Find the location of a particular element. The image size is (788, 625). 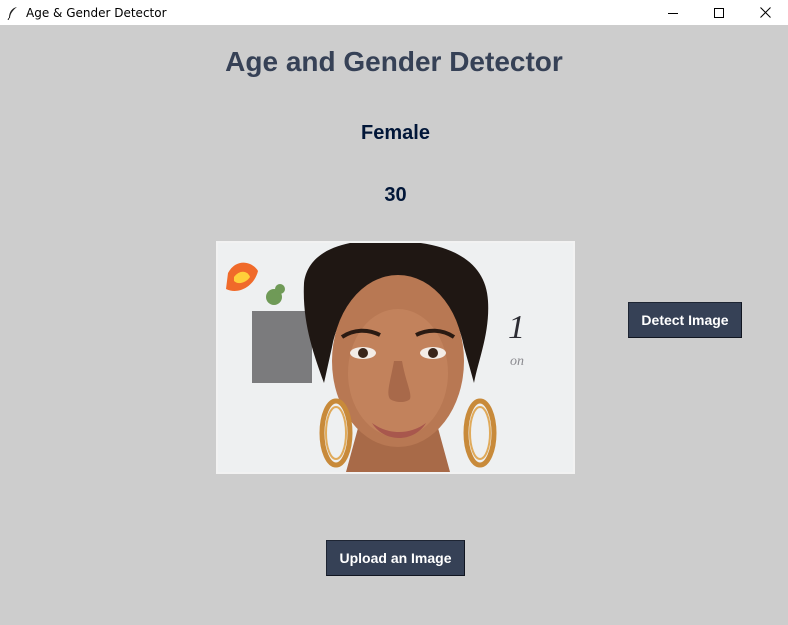

minimize-button is located at coordinates (673, 12).